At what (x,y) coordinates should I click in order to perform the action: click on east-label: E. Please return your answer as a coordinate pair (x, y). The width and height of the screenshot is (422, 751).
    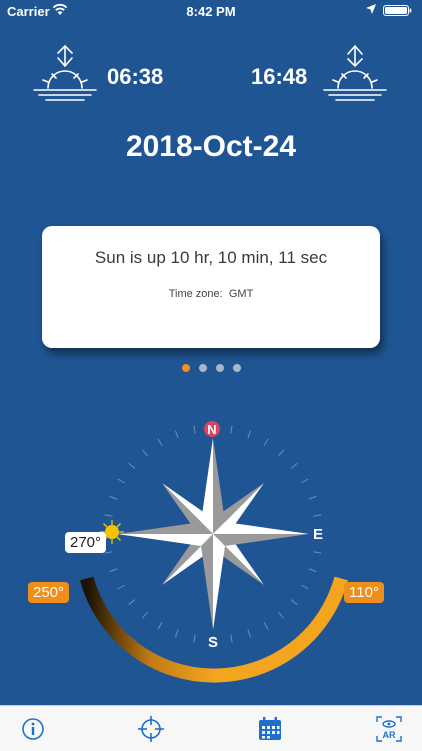
    Looking at the image, I should click on (318, 534).